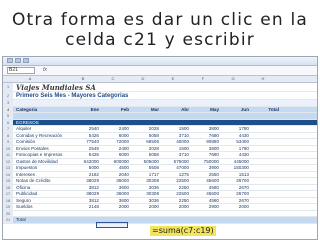 Image resolution: width=320 pixels, height=240 pixels. What do you see at coordinates (72, 96) in the screenshot?
I see `sheet-subtitle: Primero Seis Mes - Mayores Categorias` at bounding box center [72, 96].